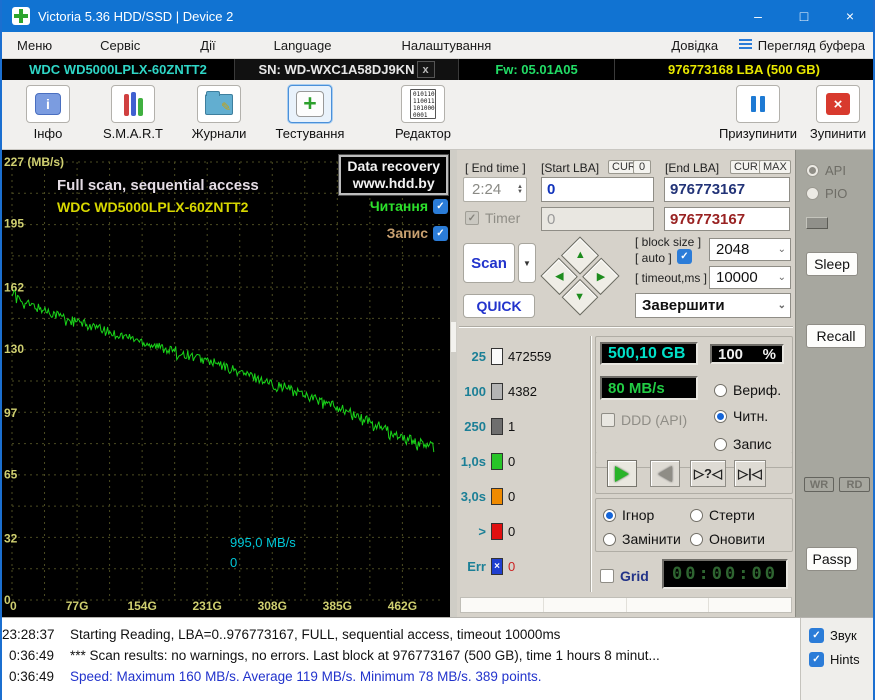 This screenshot has width=875, height=700. I want to click on bad-remap-radio, so click(609, 539).